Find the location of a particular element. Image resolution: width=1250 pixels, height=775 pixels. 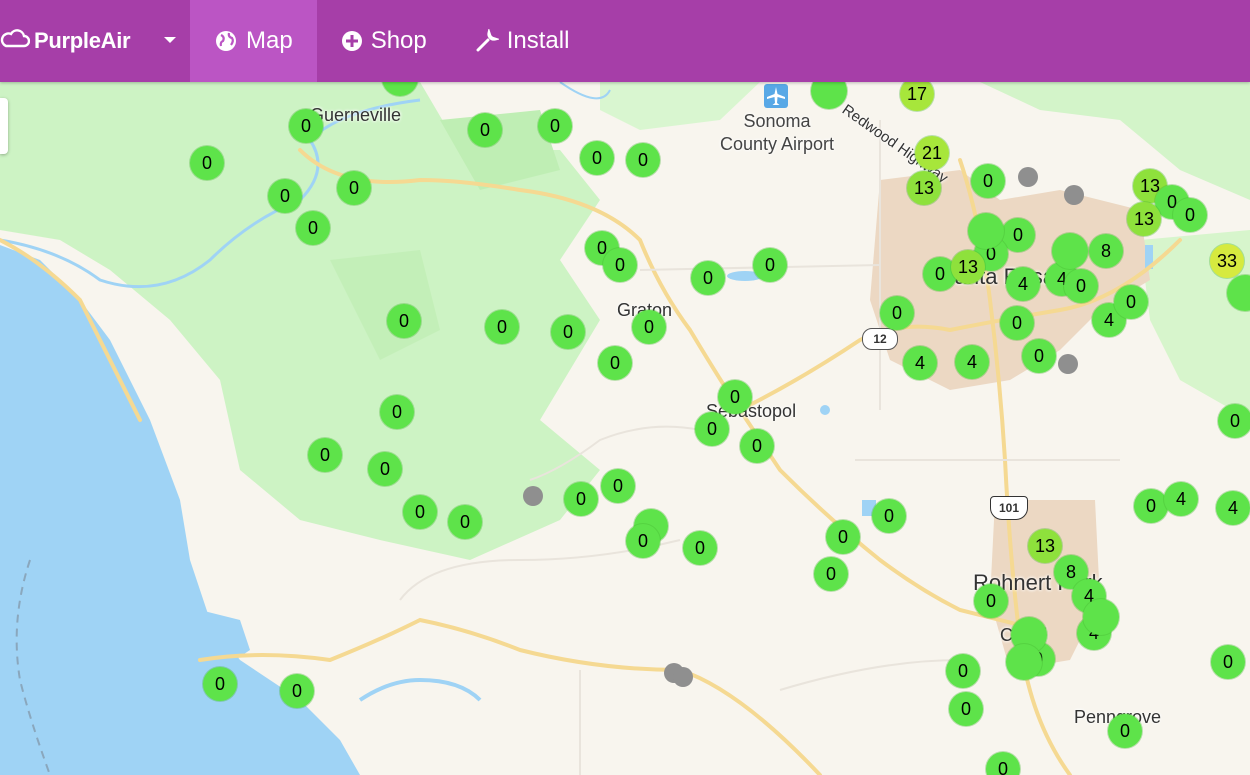

nav-item-shop: Shop is located at coordinates (384, 41).